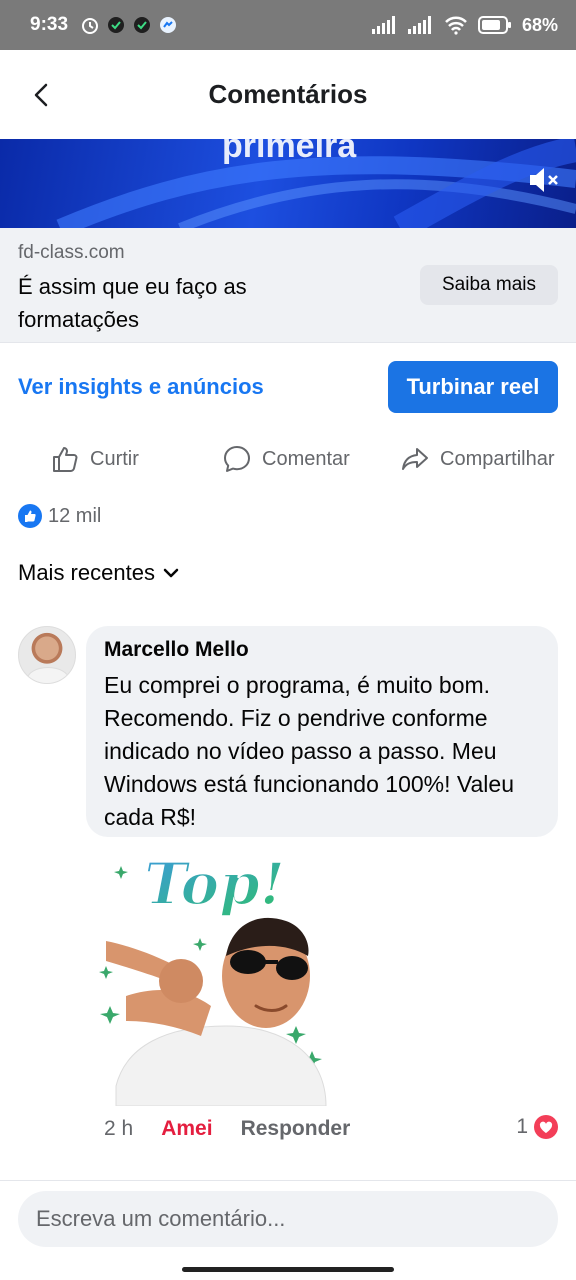 The height and width of the screenshot is (1280, 576). Describe the element at coordinates (288, 1269) in the screenshot. I see `home-indicator` at that location.